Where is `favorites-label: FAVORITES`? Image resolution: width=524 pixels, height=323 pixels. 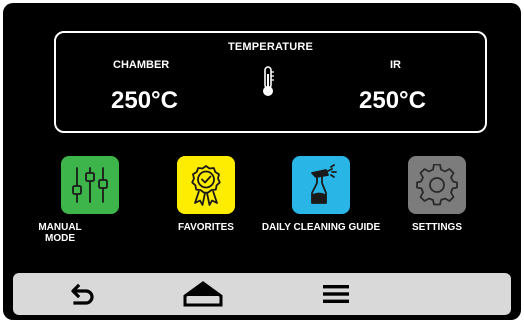 favorites-label: FAVORITES is located at coordinates (206, 227).